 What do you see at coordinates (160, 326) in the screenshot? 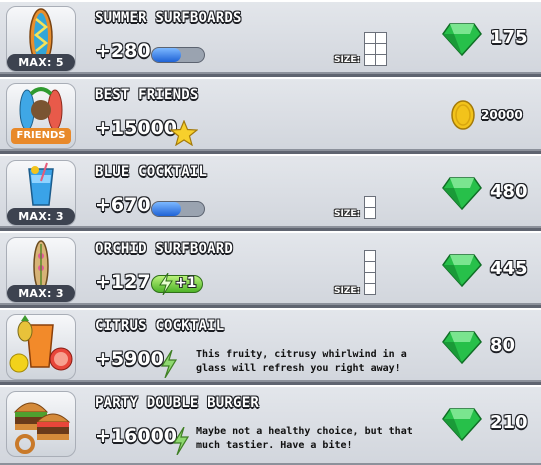
I see `item-title: CITRUS COCKTAIL` at bounding box center [160, 326].